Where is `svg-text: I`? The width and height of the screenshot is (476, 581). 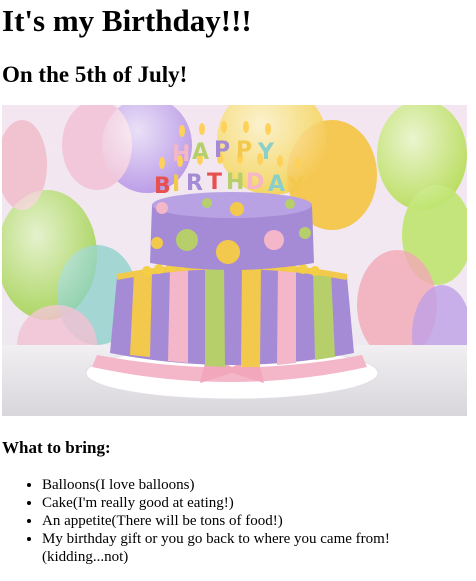
svg-text: I is located at coordinates (176, 184).